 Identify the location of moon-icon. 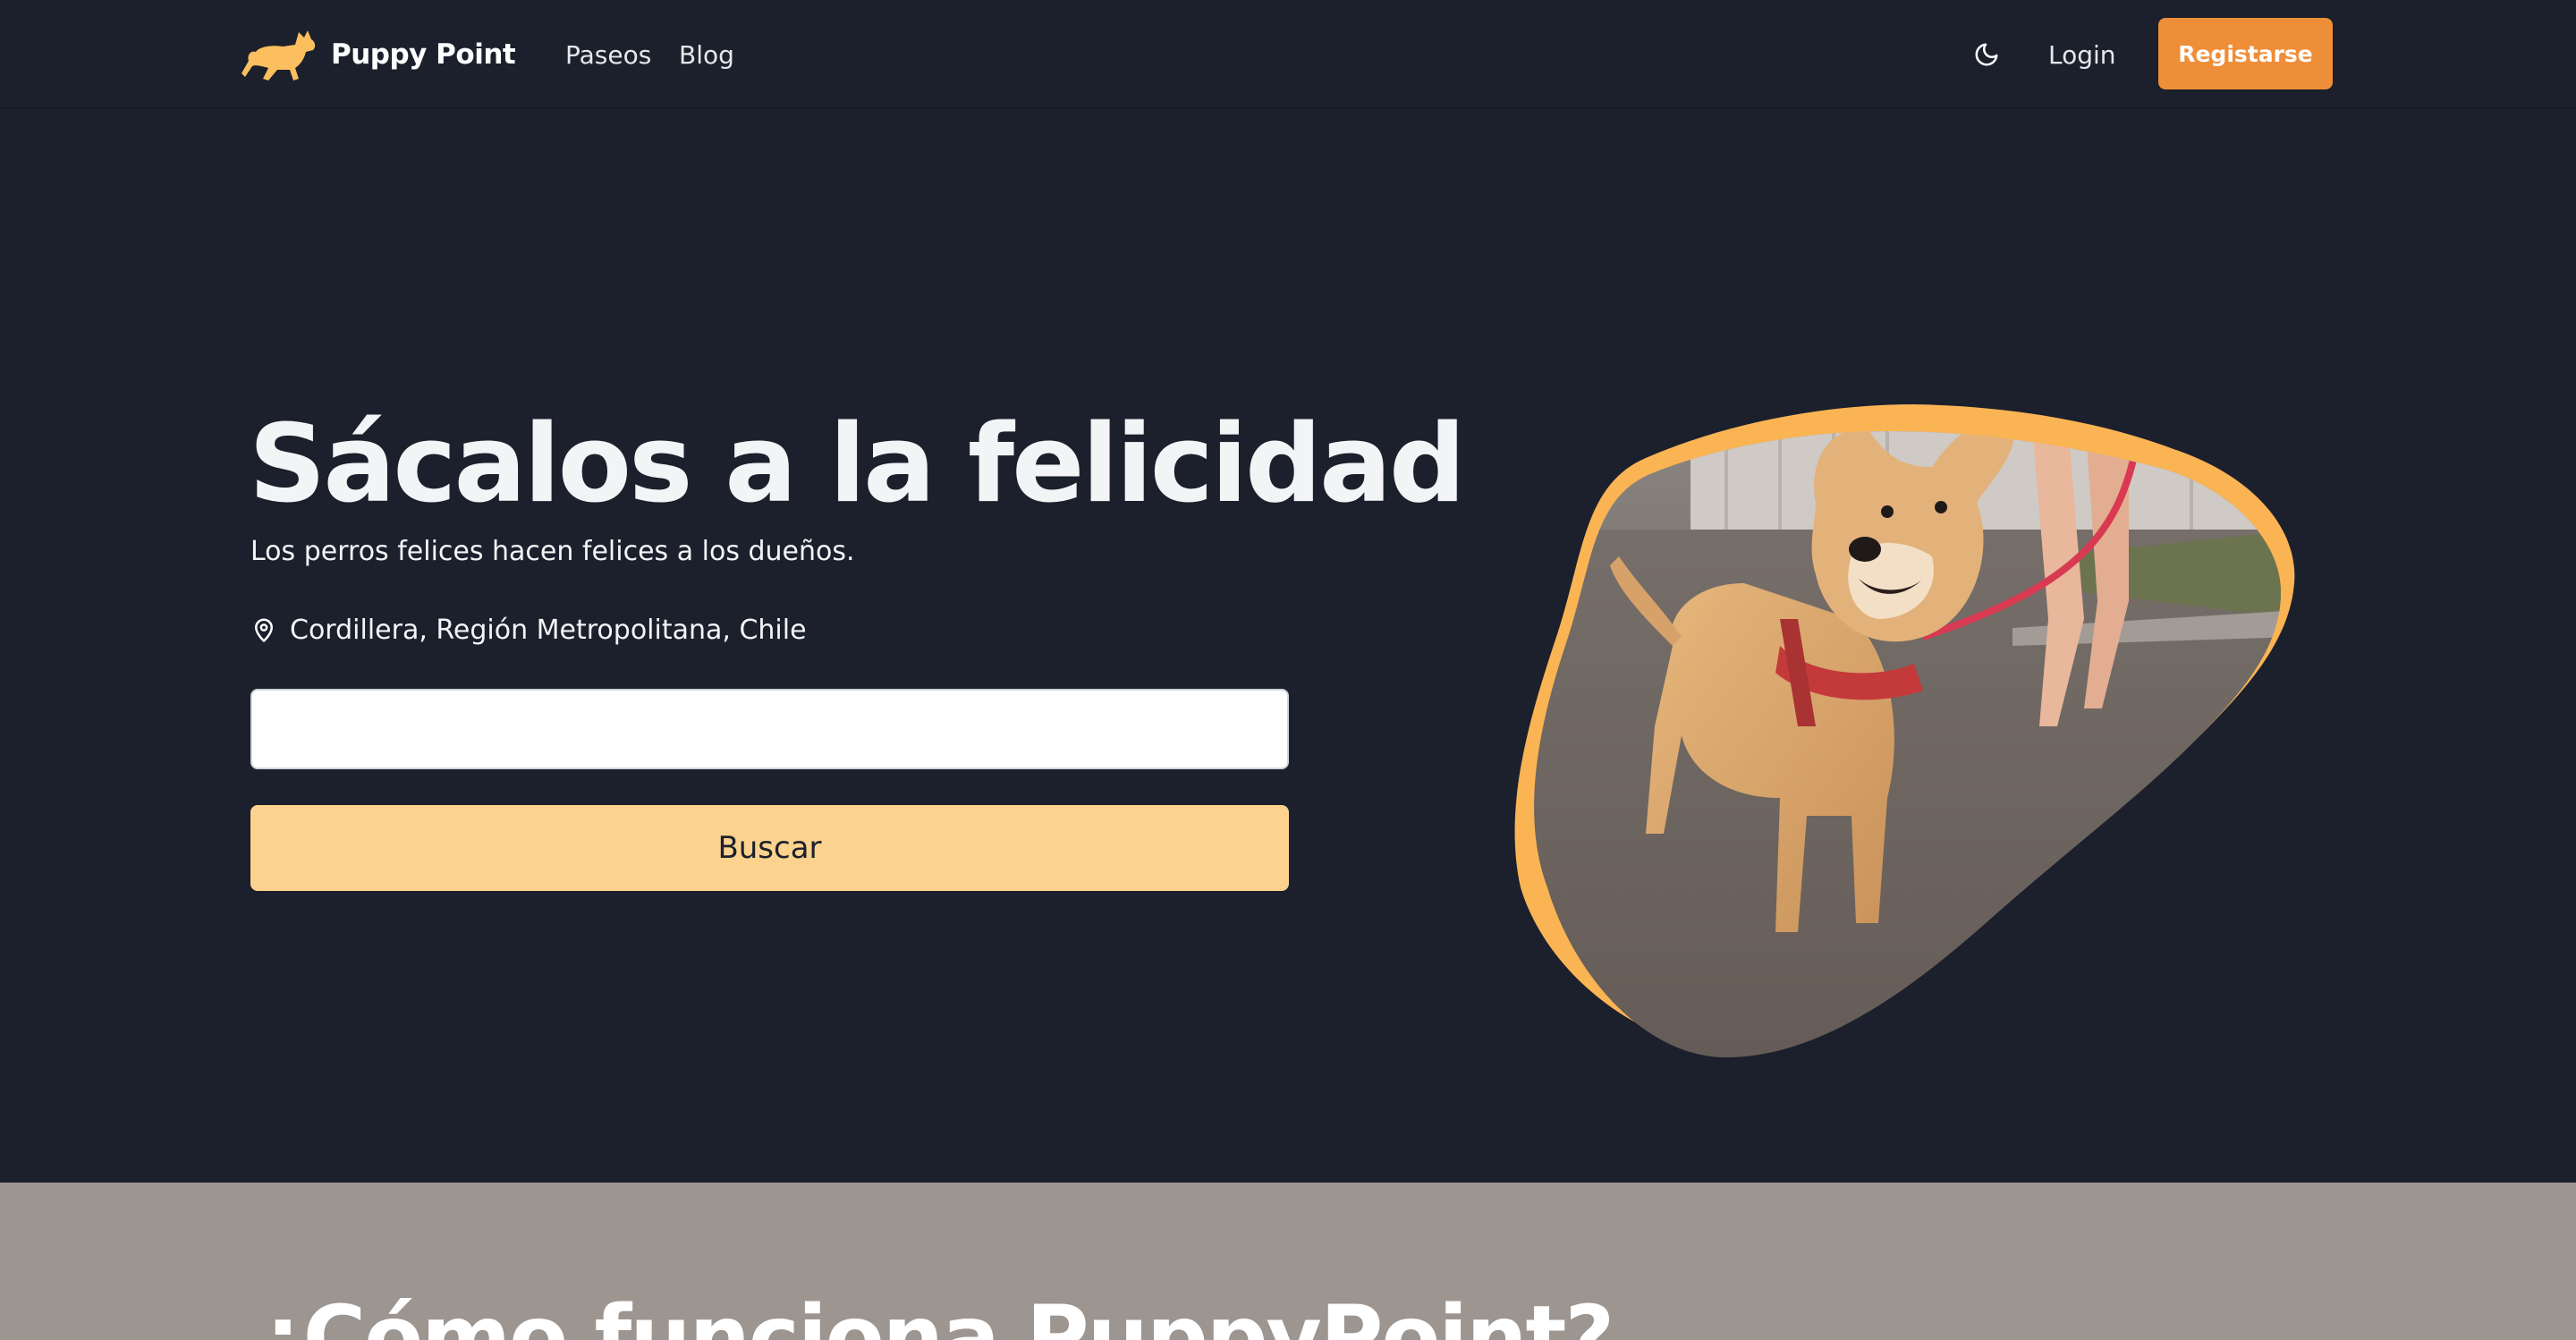
(1986, 54).